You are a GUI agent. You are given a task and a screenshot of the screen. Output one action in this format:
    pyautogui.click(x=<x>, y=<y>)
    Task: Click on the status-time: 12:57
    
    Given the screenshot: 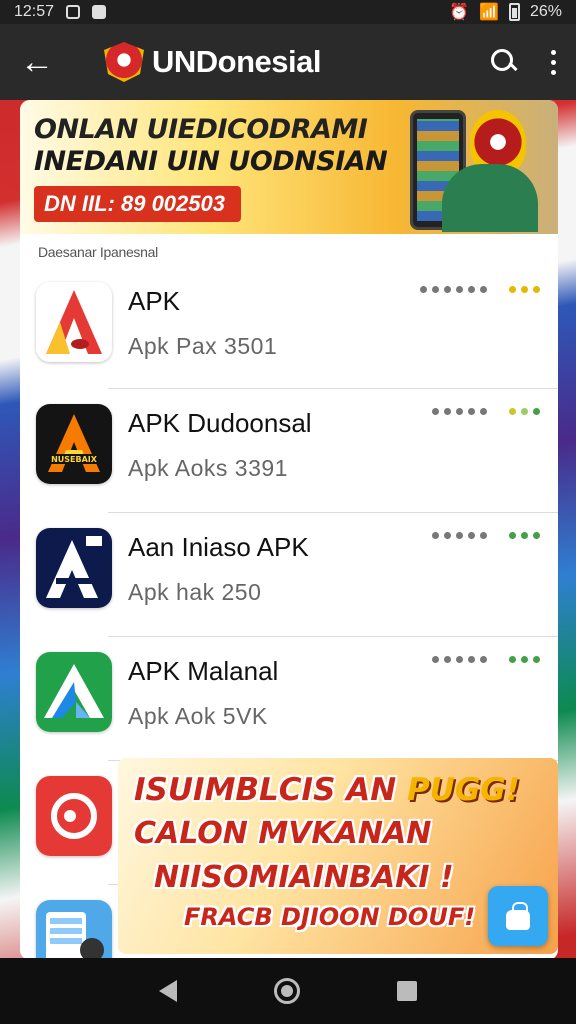 What is the action you would take?
    pyautogui.click(x=34, y=11)
    